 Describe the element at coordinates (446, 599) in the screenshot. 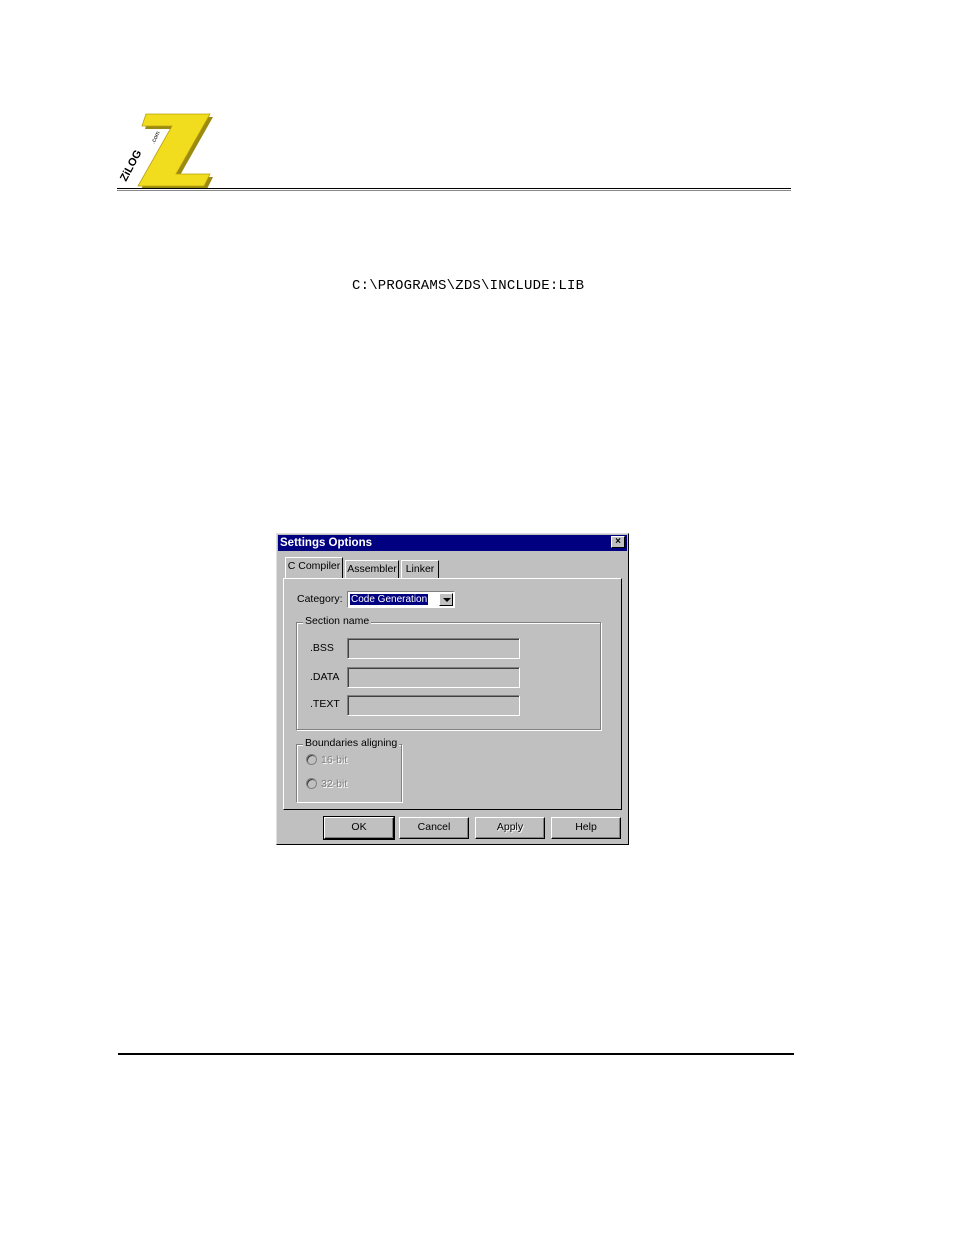

I see `chevron-down-icon` at that location.